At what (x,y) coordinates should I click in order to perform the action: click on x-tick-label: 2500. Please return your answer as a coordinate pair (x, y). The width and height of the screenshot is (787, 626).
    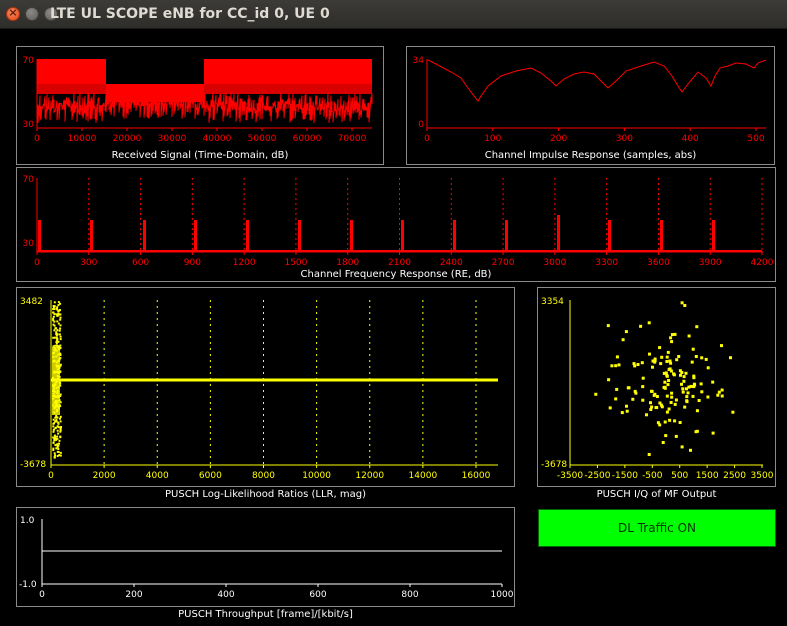
    Looking at the image, I should click on (734, 476).